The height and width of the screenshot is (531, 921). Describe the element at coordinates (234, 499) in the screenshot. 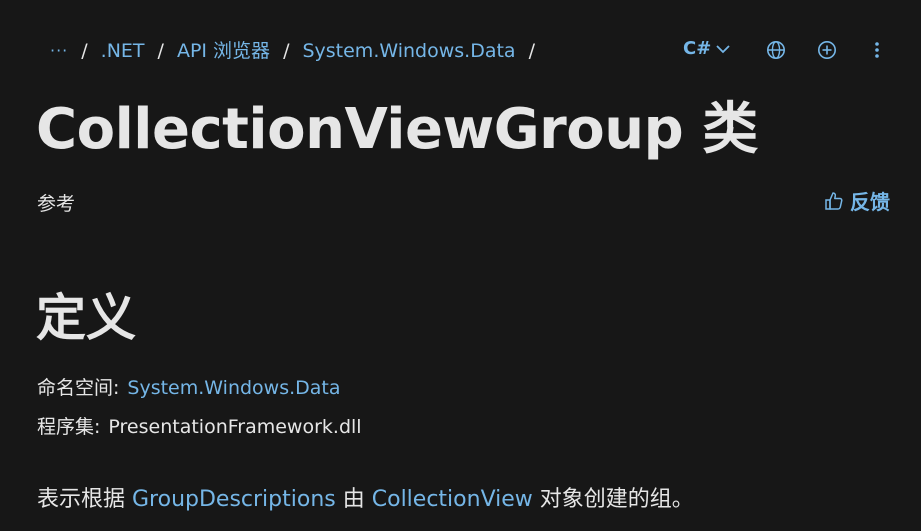

I see `group-descriptions-link: GroupDescriptions` at that location.